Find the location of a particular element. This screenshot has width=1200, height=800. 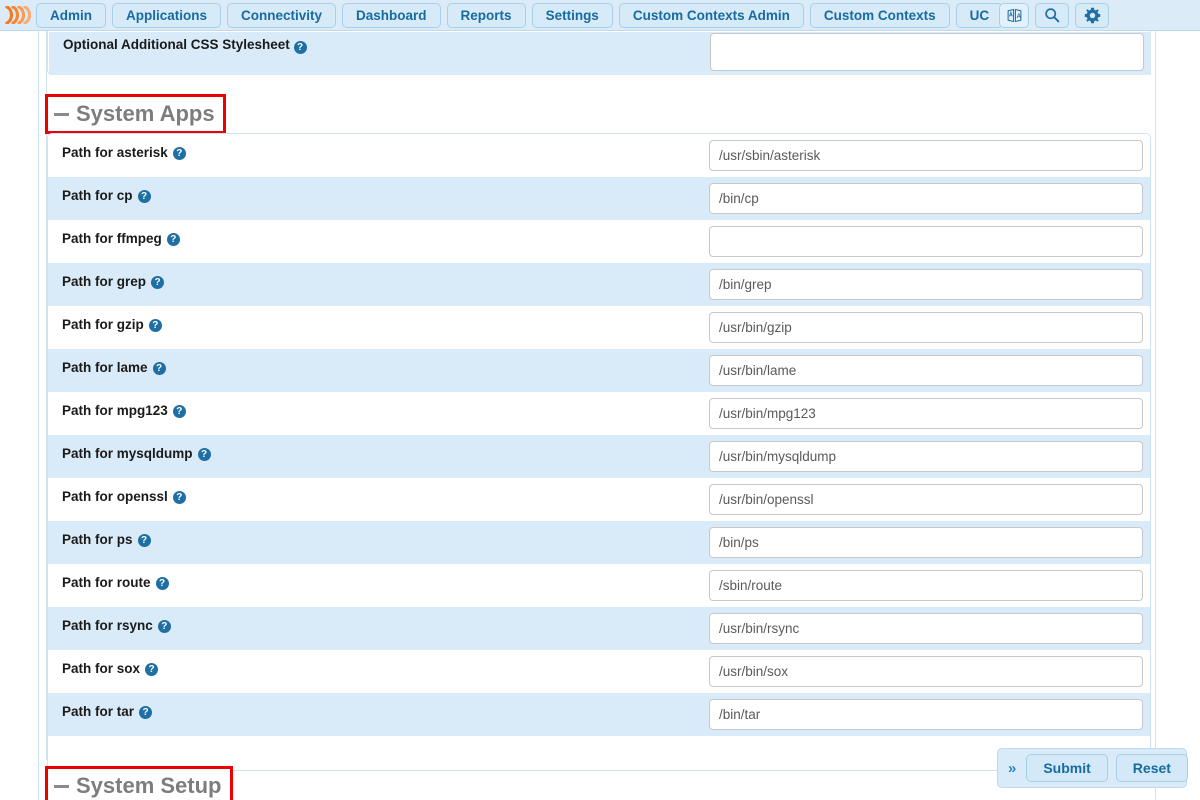

form-label-text: Path for lame is located at coordinates (105, 367).